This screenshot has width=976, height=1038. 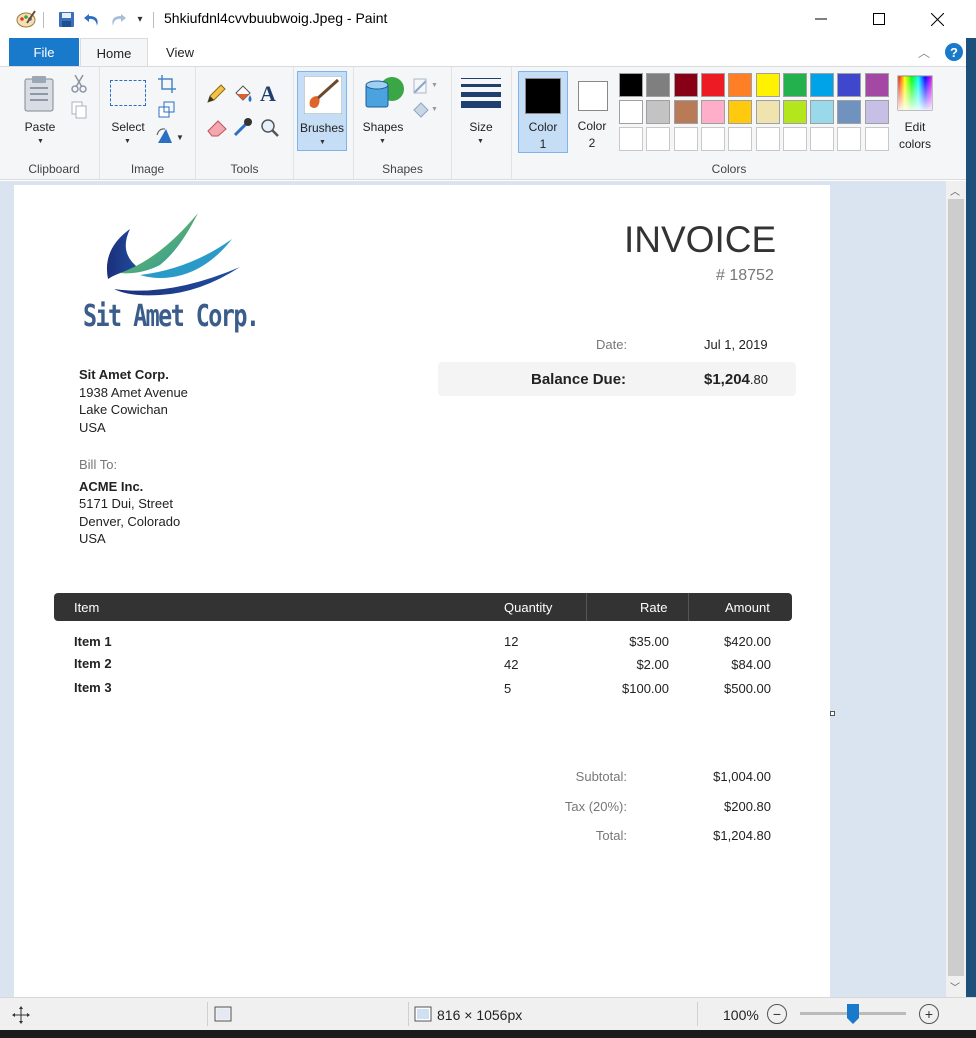 I want to click on zoom-slider, so click(x=853, y=1014).